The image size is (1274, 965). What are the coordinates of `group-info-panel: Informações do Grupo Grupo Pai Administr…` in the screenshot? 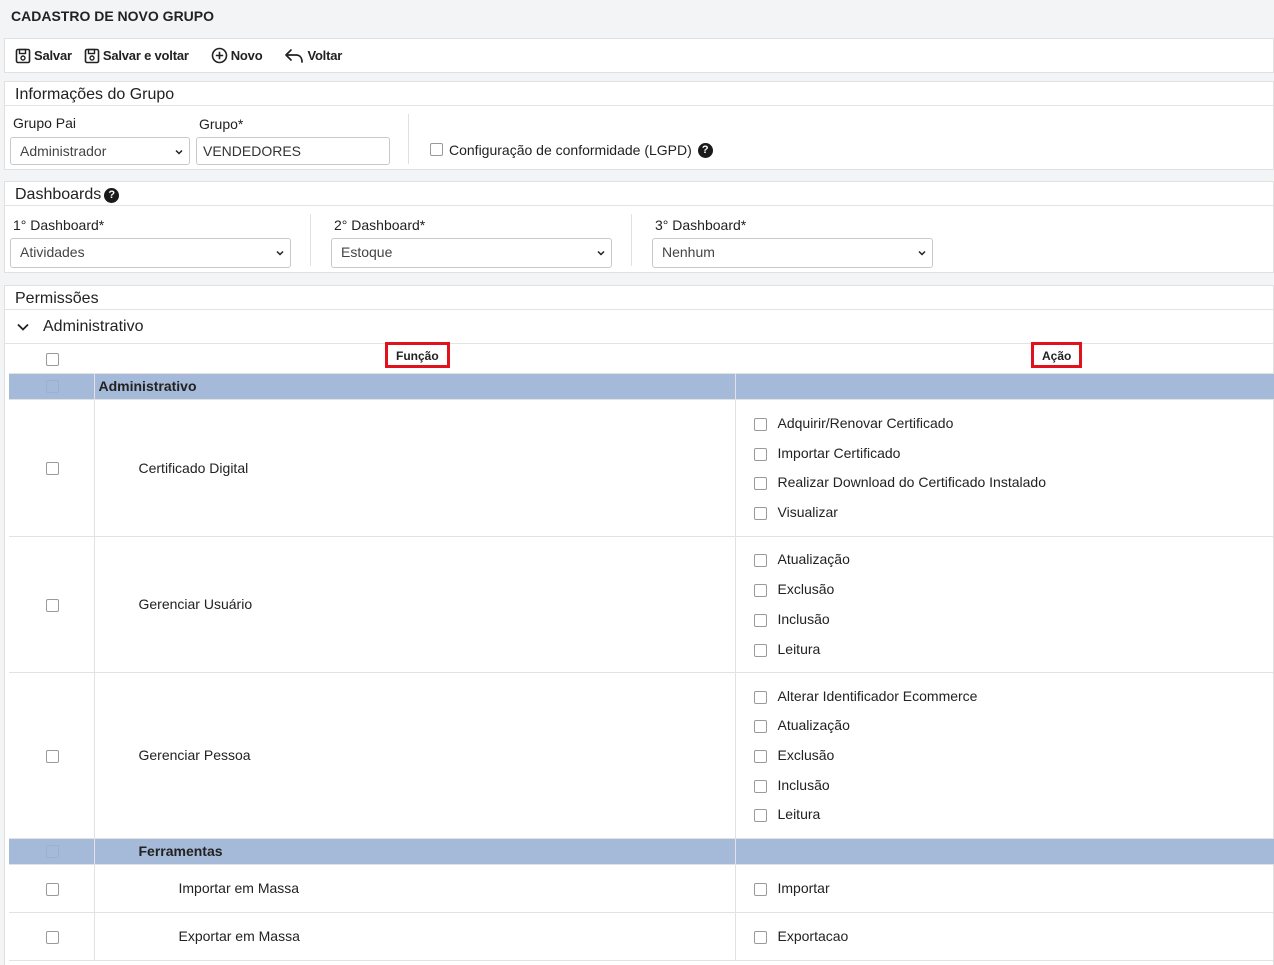 It's located at (639, 125).